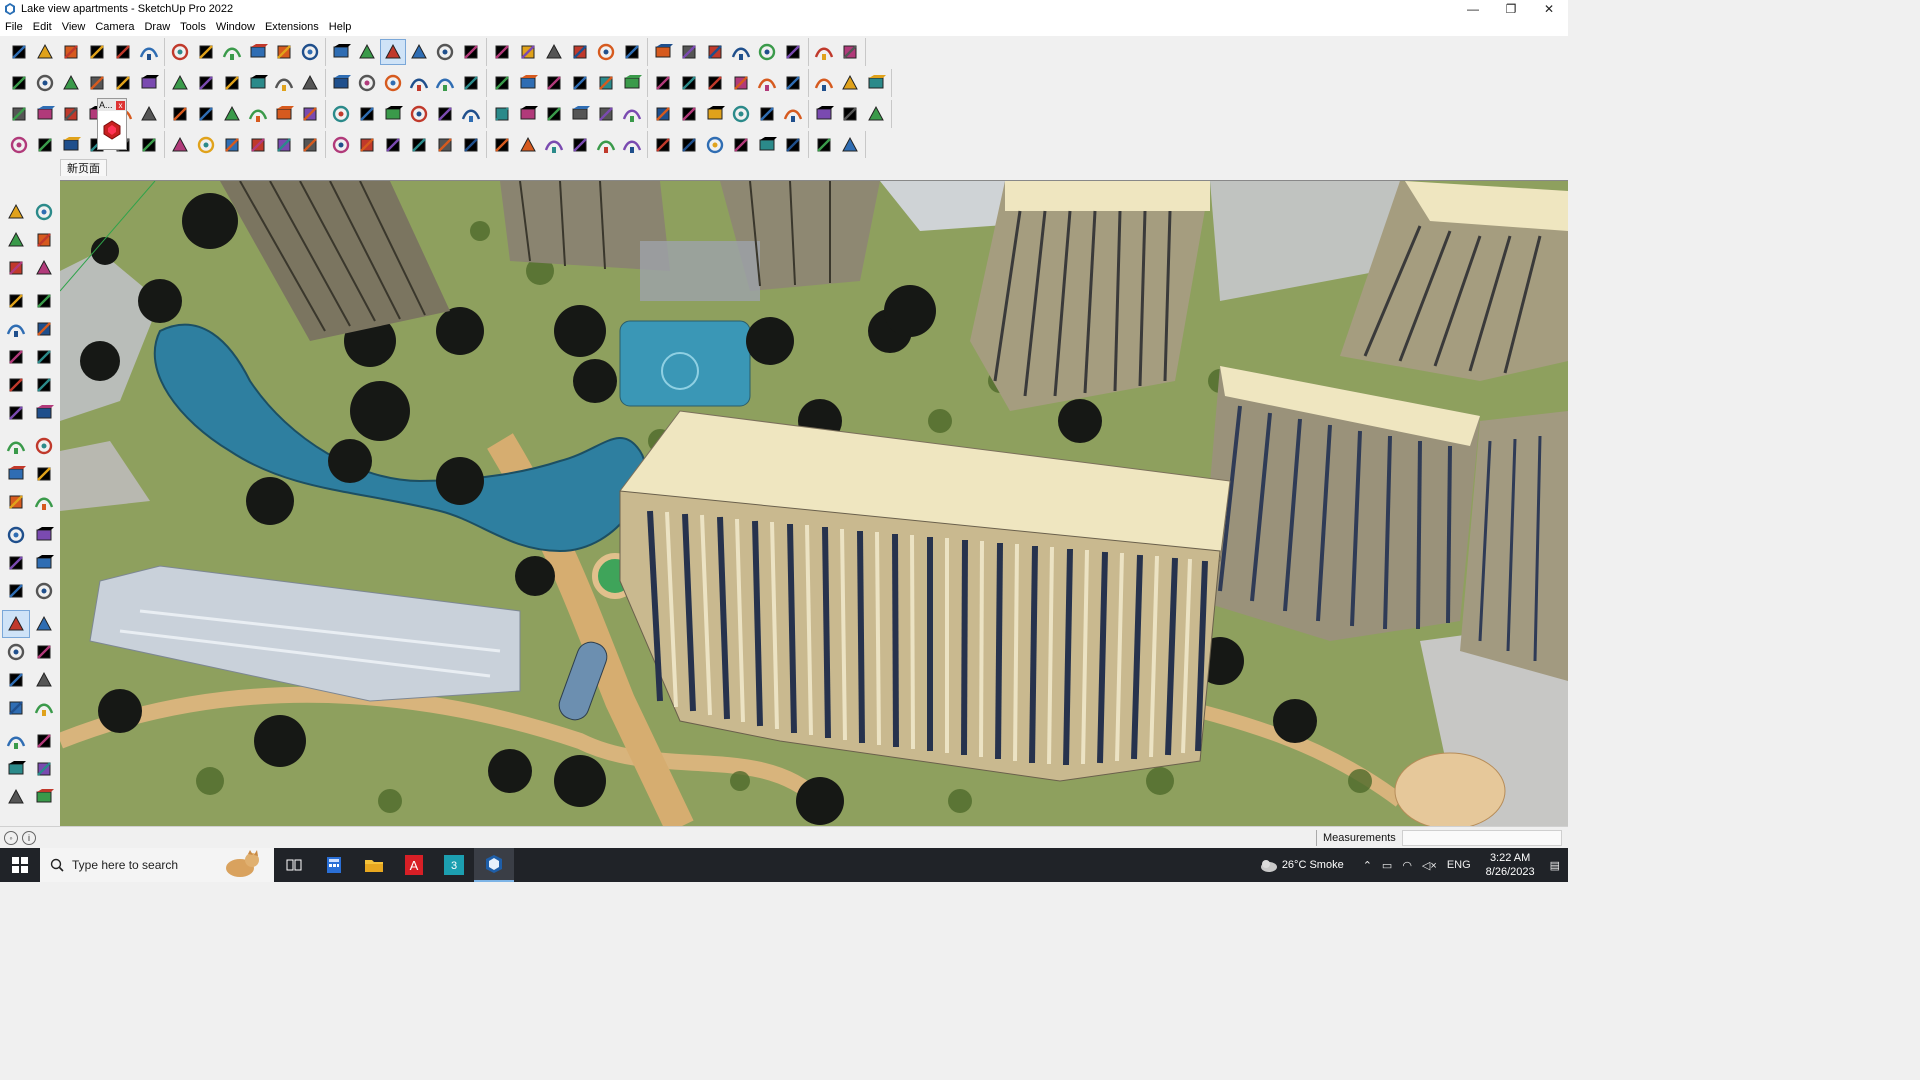  Describe the element at coordinates (419, 114) in the screenshot. I see `pyramid-icon` at that location.